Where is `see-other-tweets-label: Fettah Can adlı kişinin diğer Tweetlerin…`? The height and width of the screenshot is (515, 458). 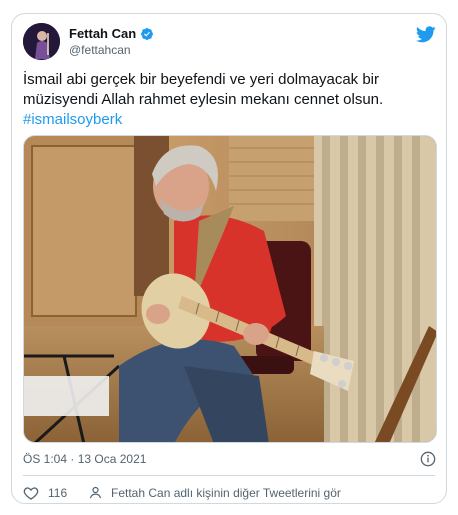
see-other-tweets-label: Fettah Can adlı kişinin diğer Tweetlerin… is located at coordinates (226, 492).